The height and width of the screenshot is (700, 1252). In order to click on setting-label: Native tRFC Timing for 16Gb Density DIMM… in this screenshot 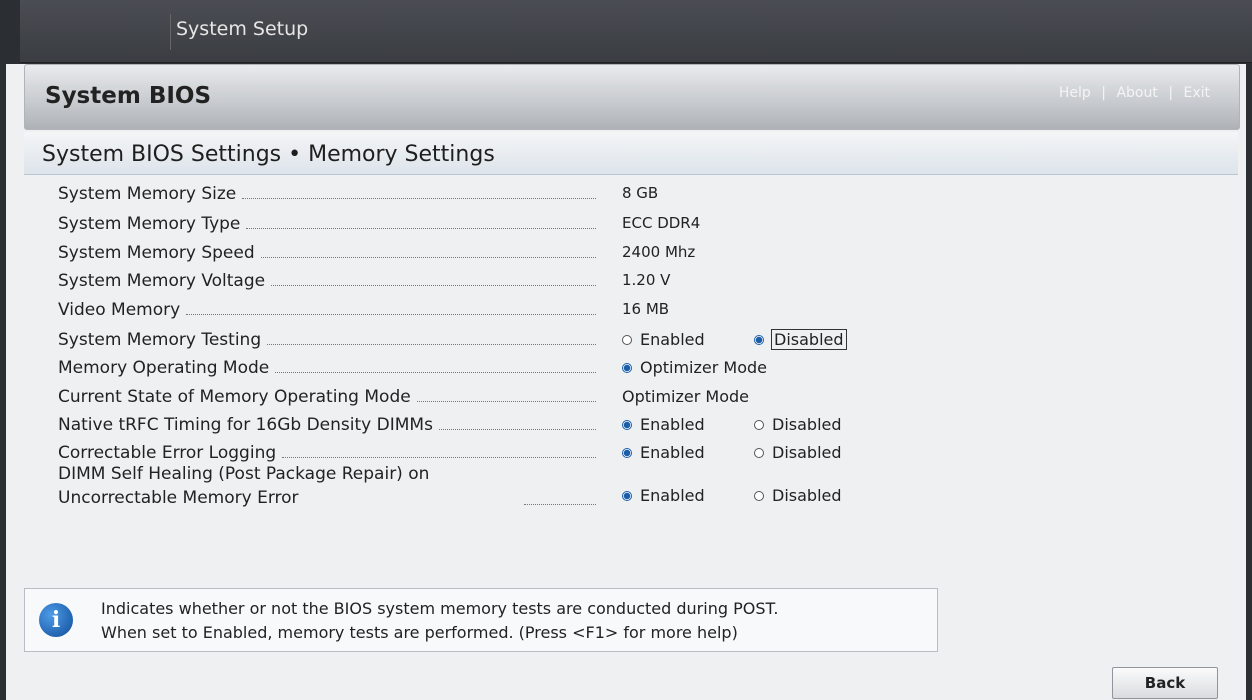, I will do `click(245, 425)`.